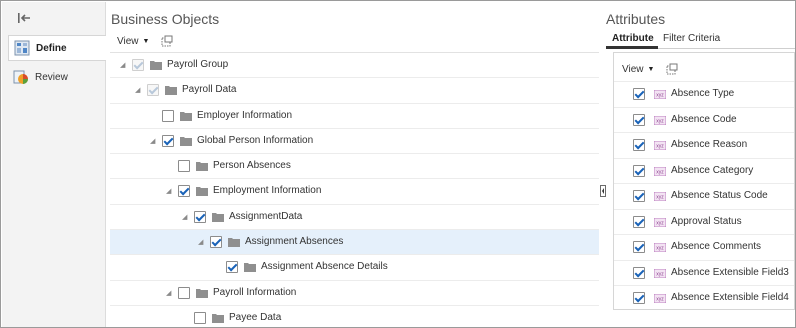 This screenshot has height=328, width=796. I want to click on tree-row: Assignment Absence Details, so click(354, 268).